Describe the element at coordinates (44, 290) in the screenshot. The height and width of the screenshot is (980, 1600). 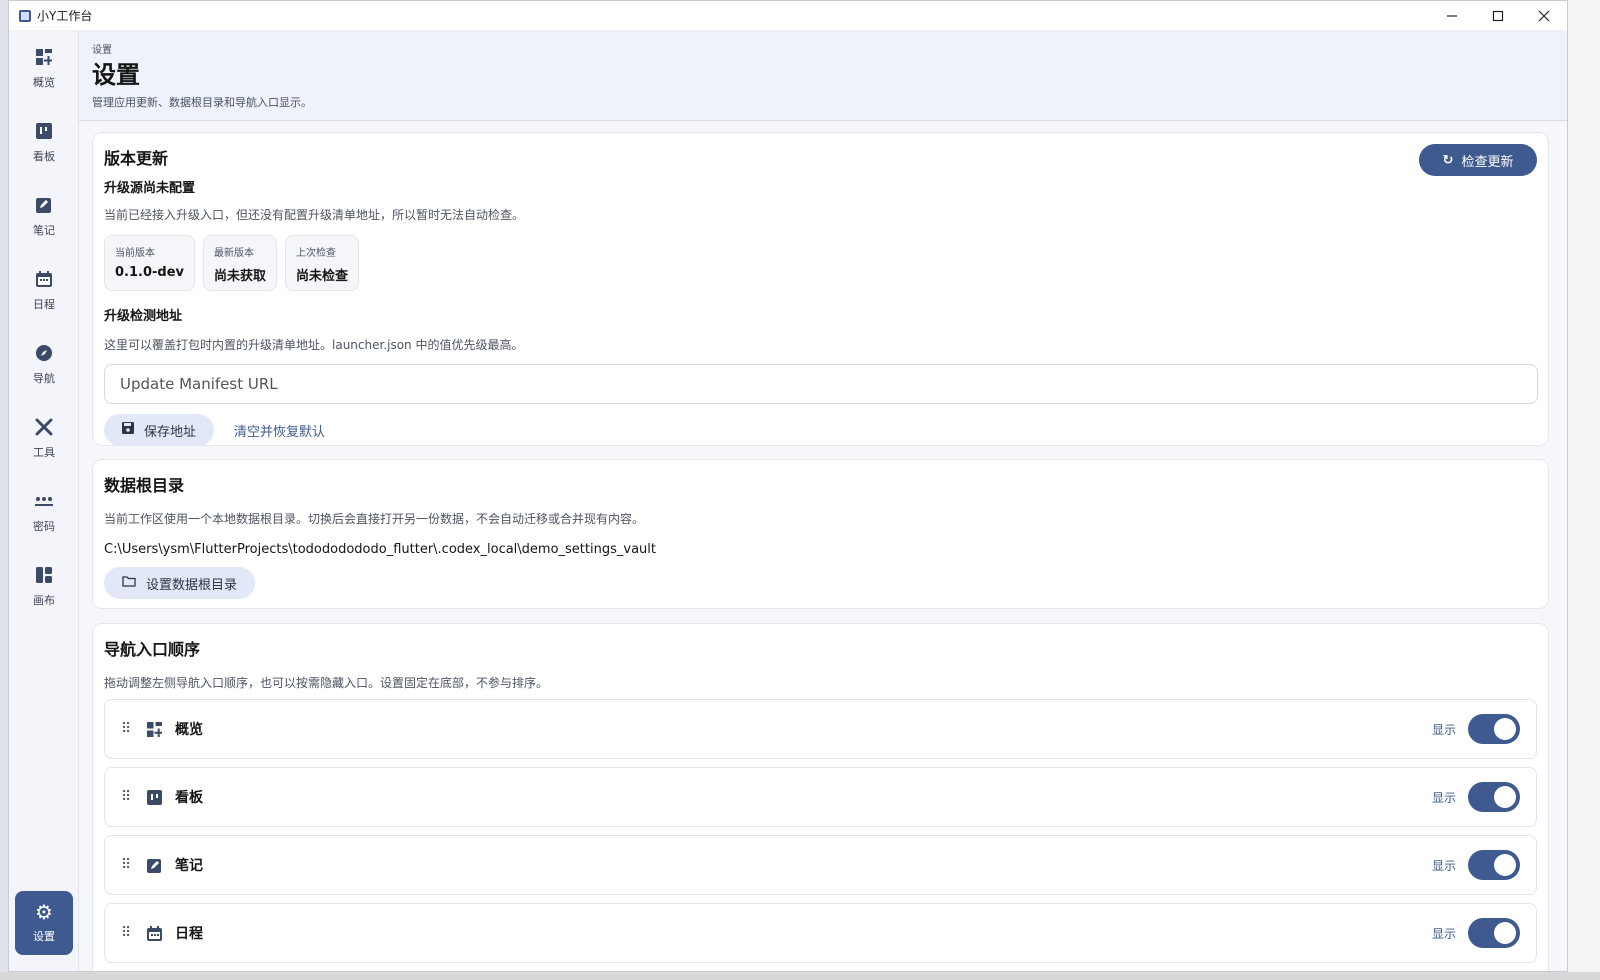
I see `sidebar-item-schedule: 日程` at that location.